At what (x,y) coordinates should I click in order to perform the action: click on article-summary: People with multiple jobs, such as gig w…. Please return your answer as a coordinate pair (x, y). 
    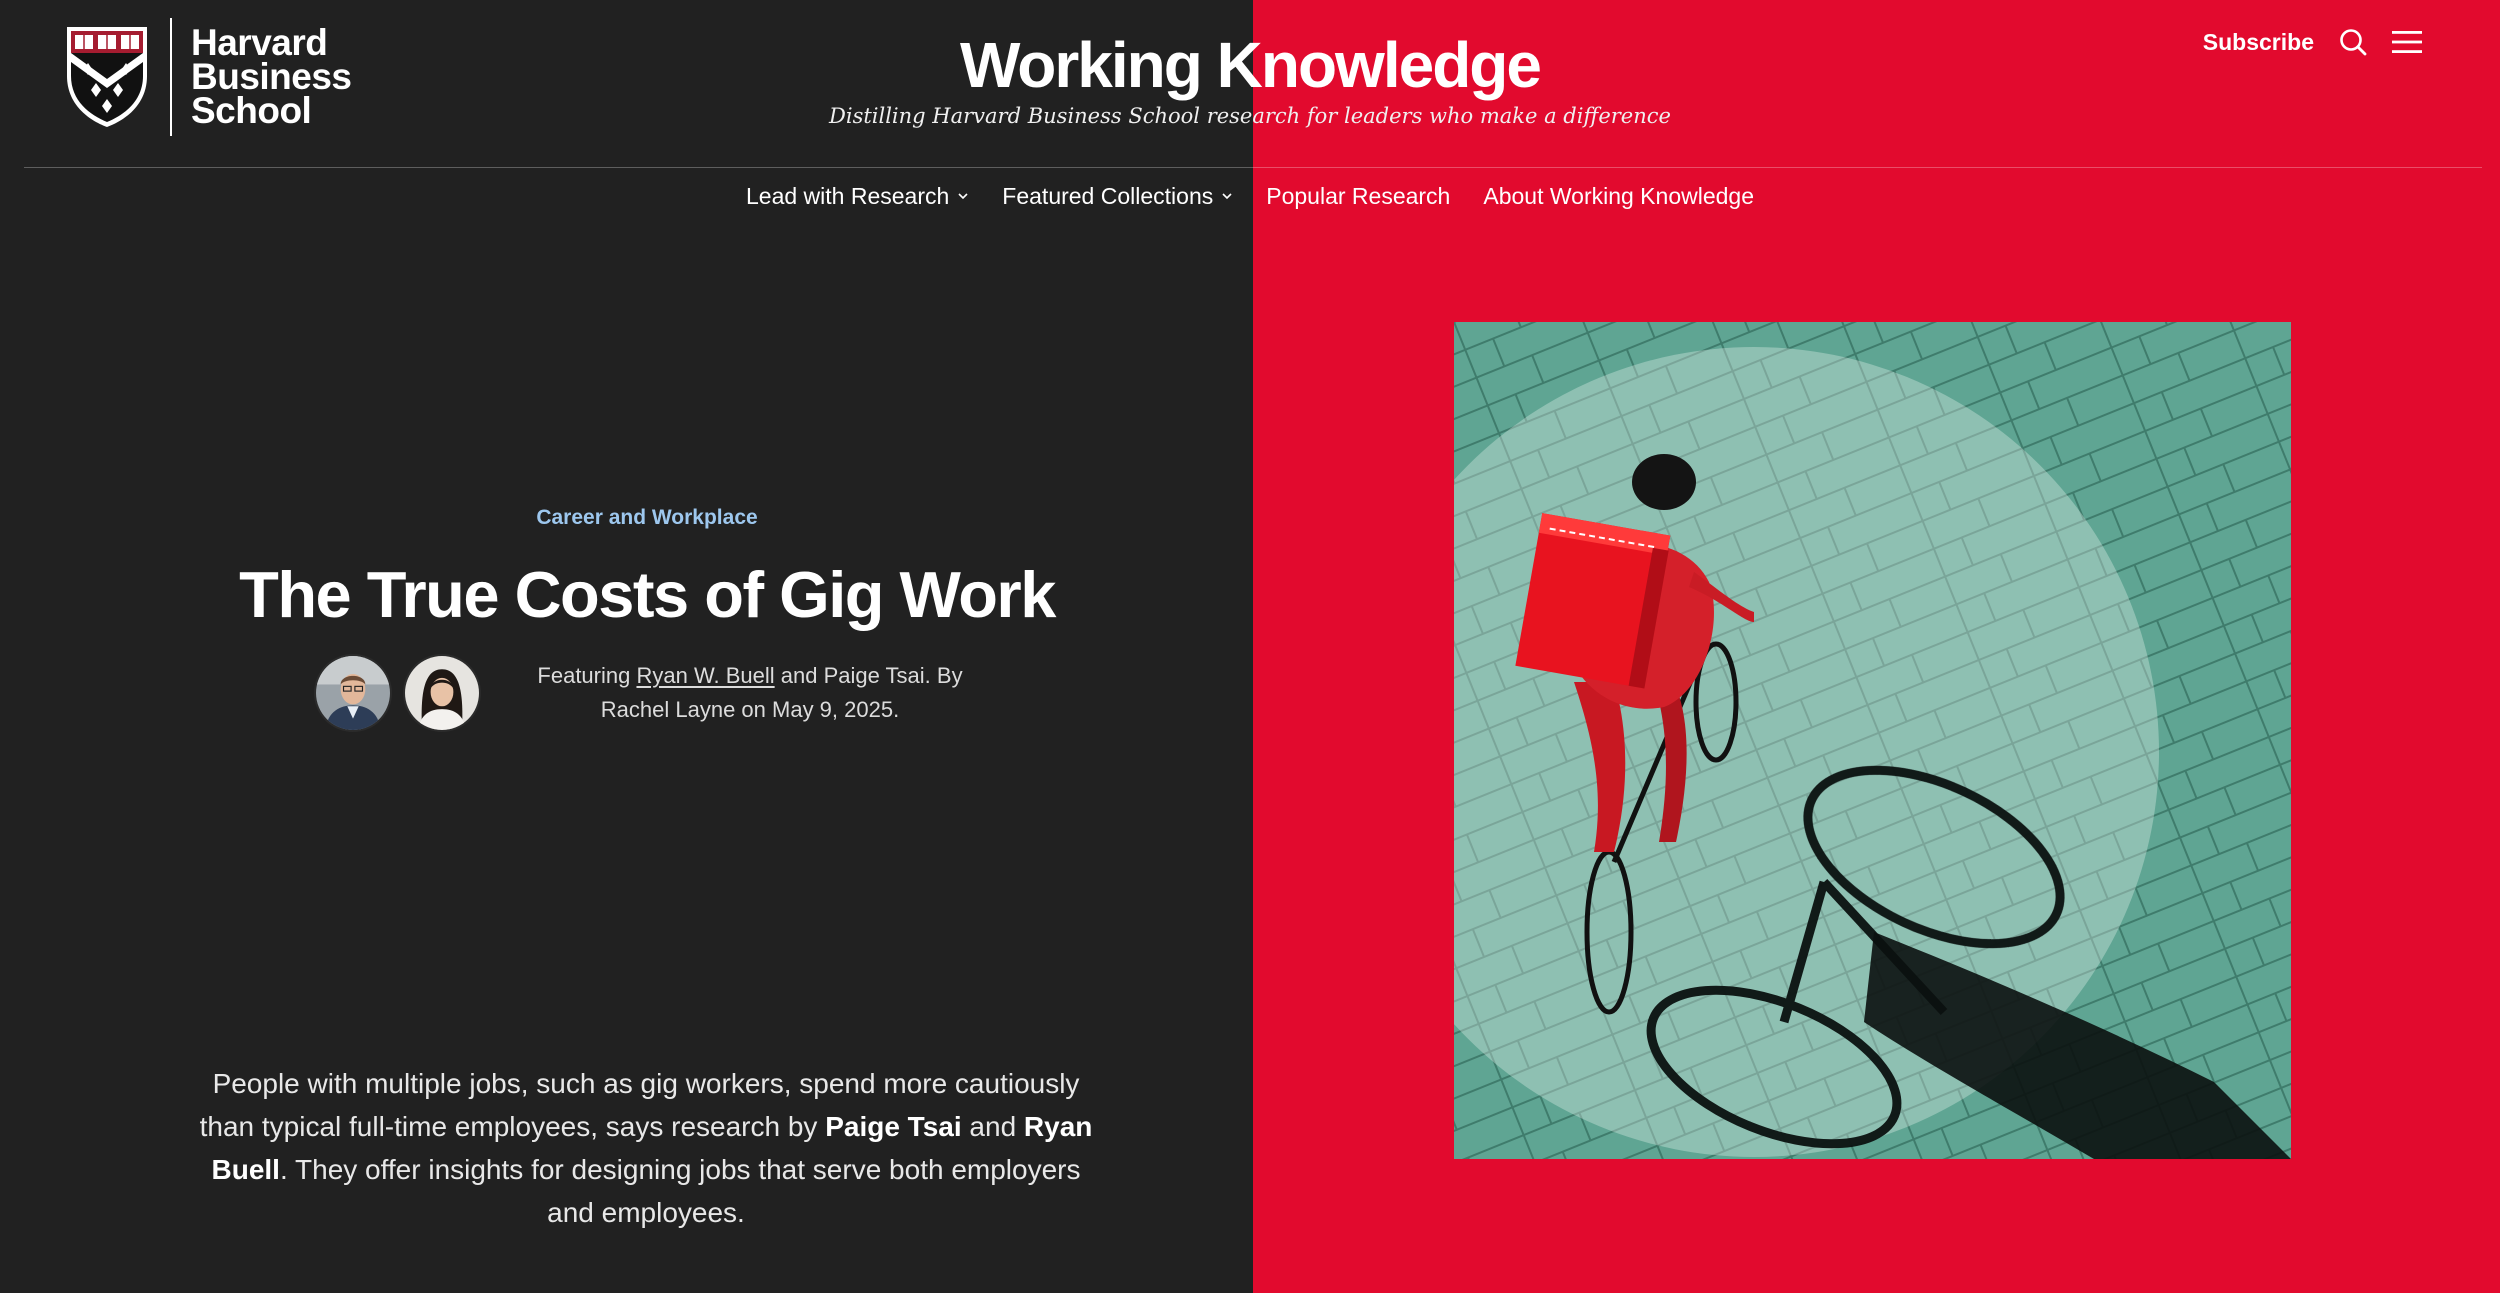
    Looking at the image, I should click on (646, 1148).